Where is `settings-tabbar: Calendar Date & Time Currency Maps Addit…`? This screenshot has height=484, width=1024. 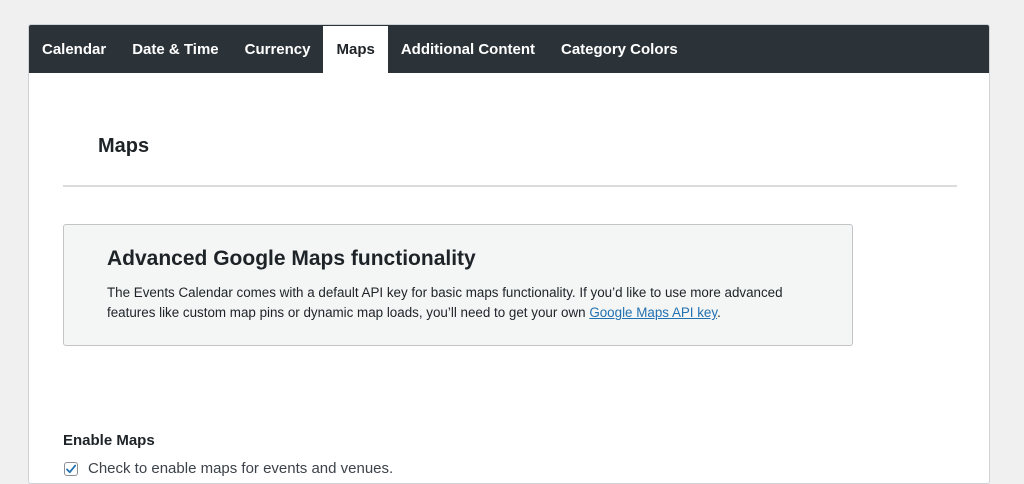 settings-tabbar: Calendar Date & Time Currency Maps Addit… is located at coordinates (509, 49).